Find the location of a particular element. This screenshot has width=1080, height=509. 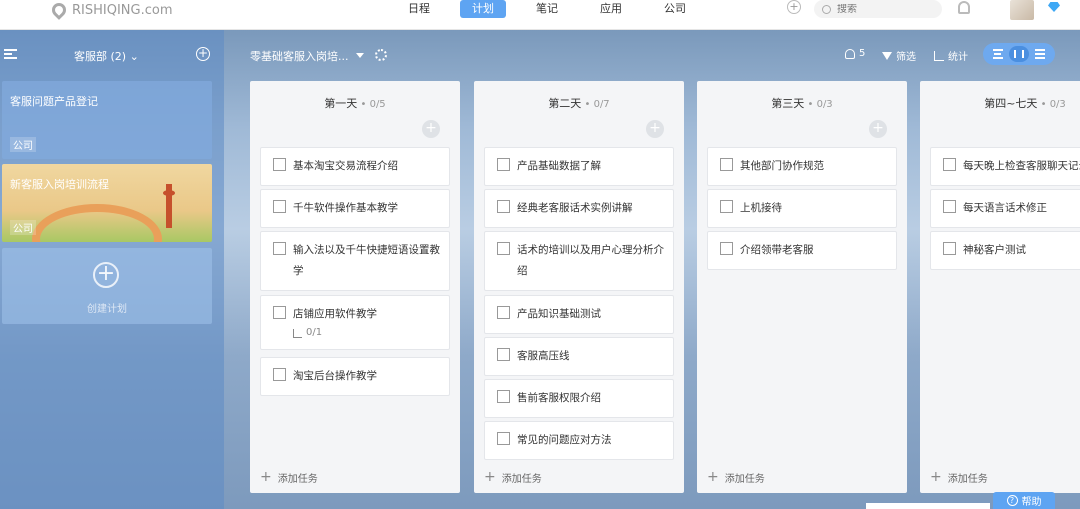

plus-circle-icon: + is located at coordinates (794, 7).